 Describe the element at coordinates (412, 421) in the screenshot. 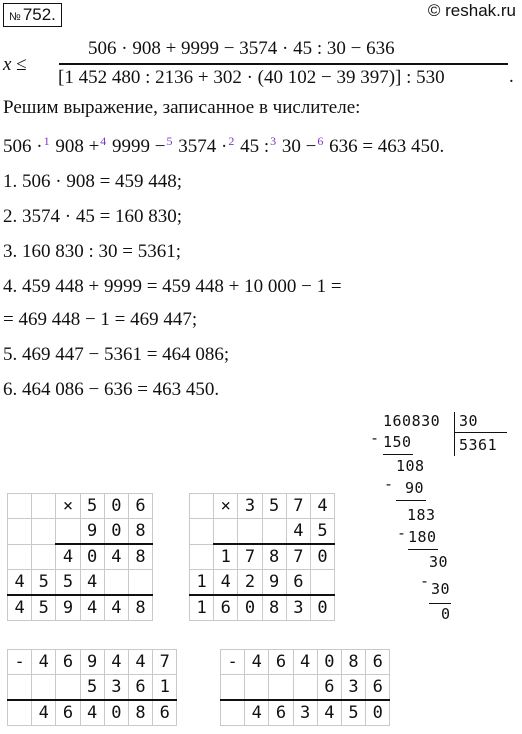

I see `dividend: 160830` at that location.